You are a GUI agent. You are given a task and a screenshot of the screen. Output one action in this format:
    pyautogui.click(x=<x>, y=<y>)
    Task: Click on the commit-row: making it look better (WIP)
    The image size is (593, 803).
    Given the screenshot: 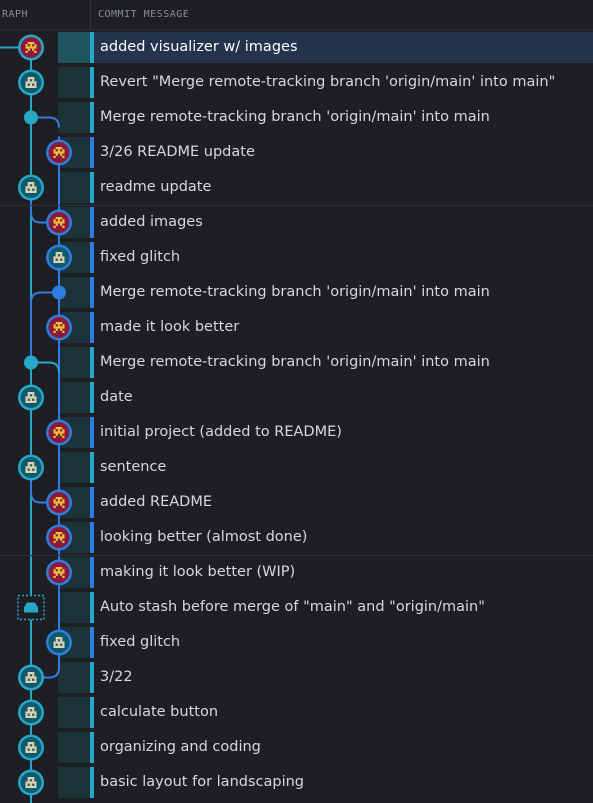 What is the action you would take?
    pyautogui.click(x=296, y=572)
    